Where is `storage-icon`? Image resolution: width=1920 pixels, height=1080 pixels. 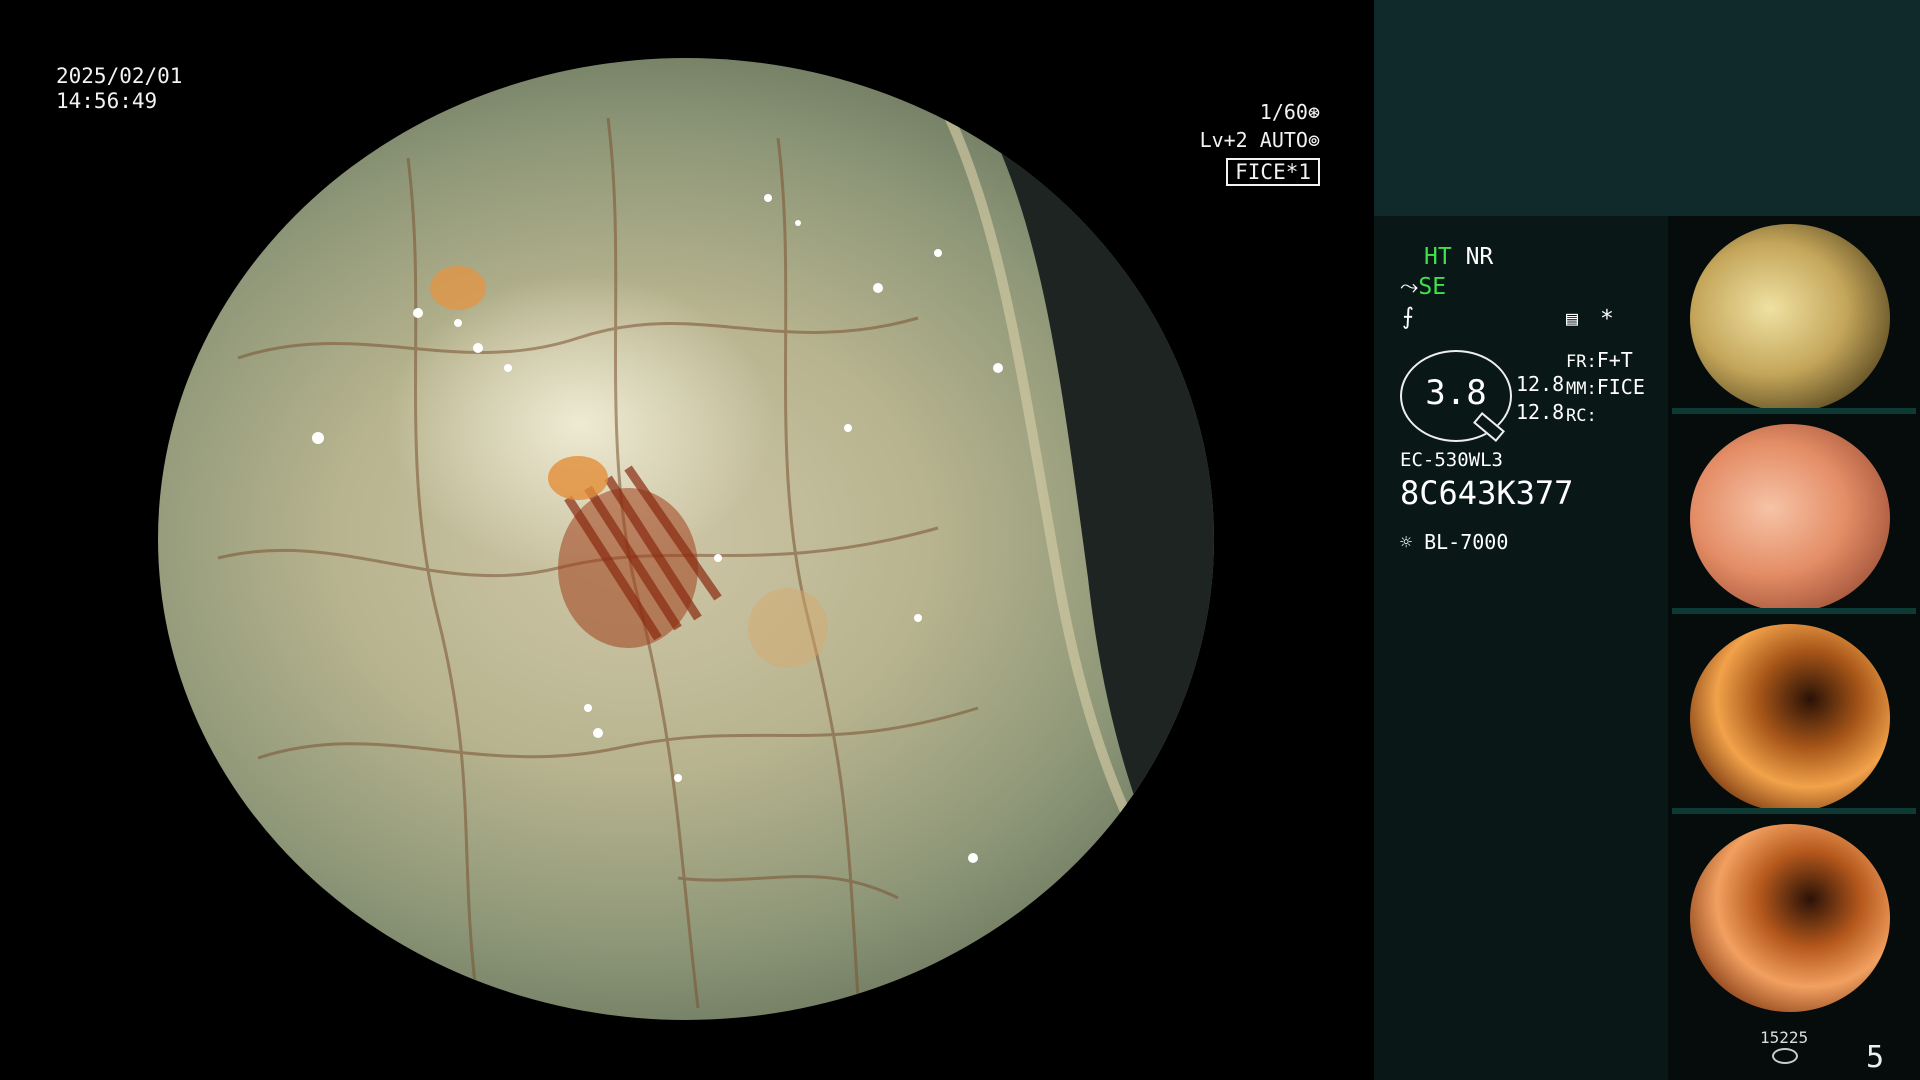
storage-icon is located at coordinates (1785, 1056).